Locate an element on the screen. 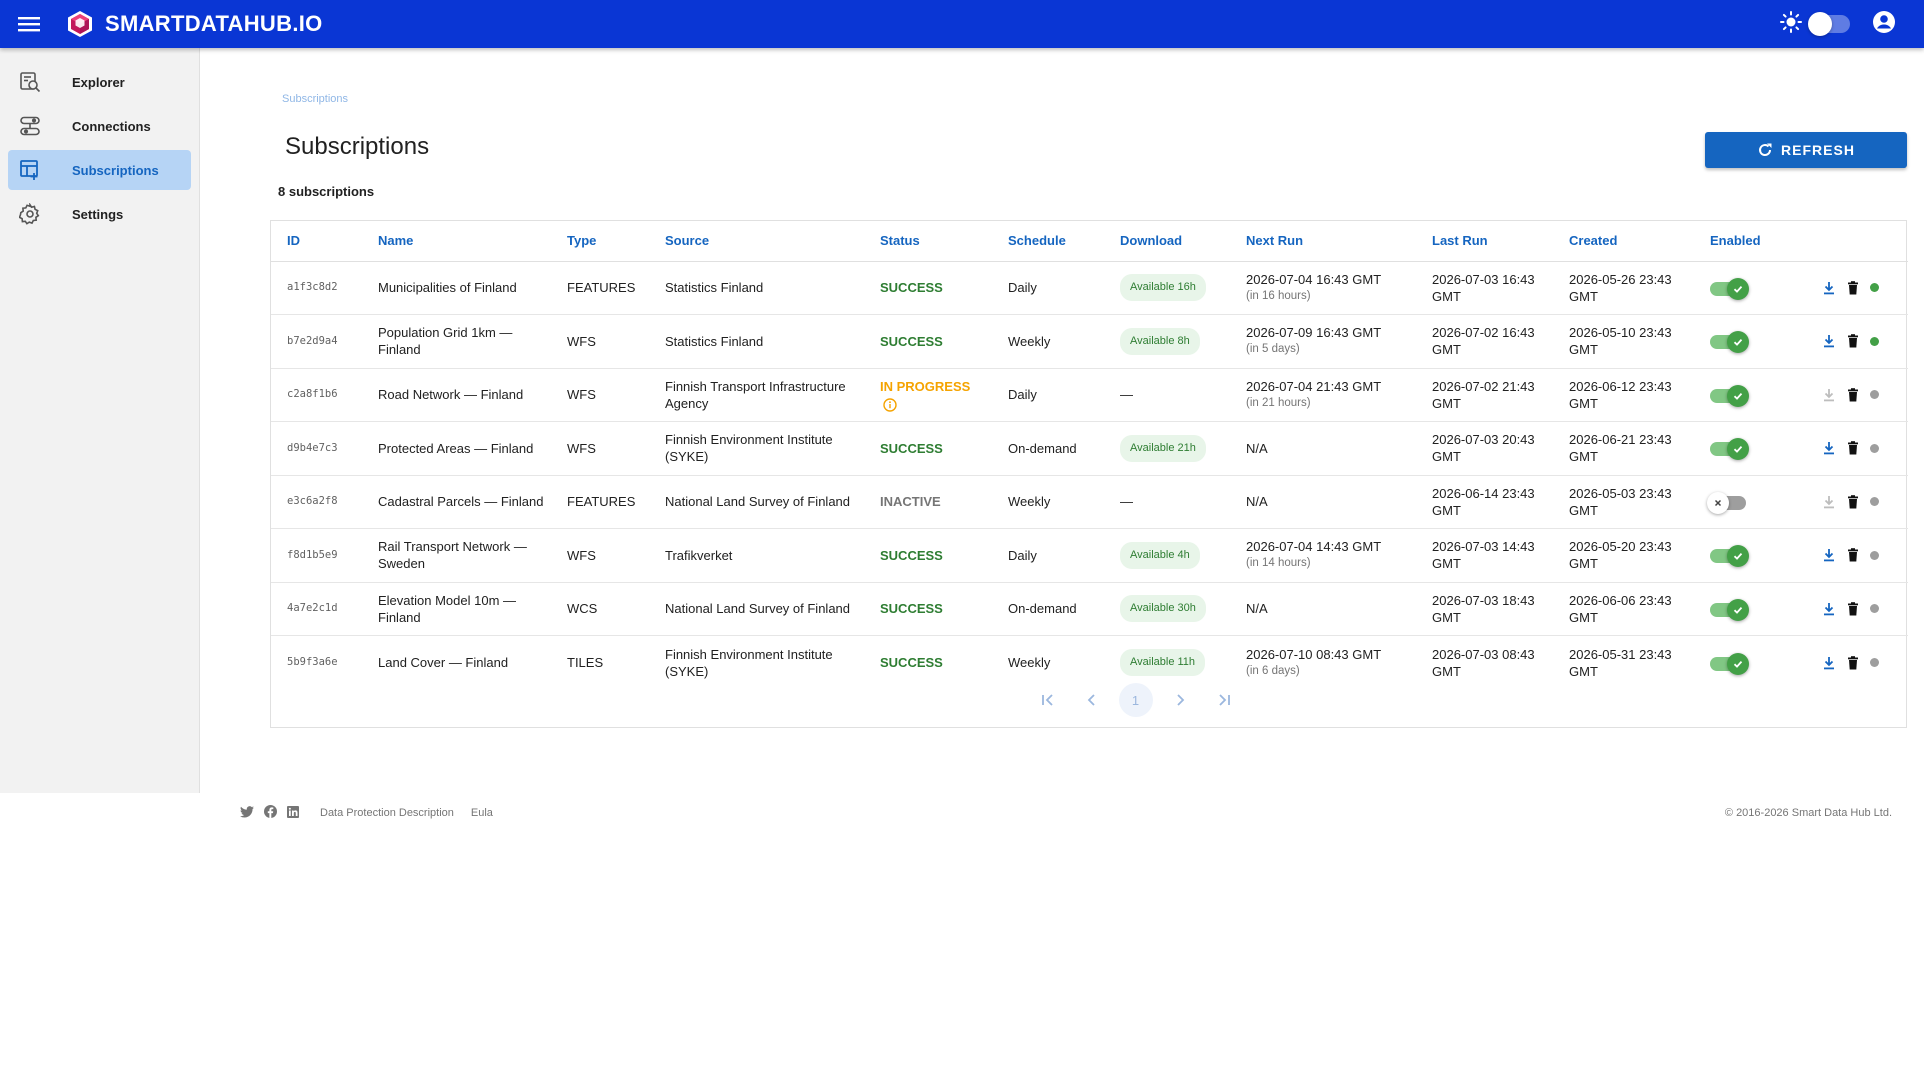 Image resolution: width=1924 pixels, height=1080 pixels. subscription-name: Municipalities of Finland is located at coordinates (456, 288).